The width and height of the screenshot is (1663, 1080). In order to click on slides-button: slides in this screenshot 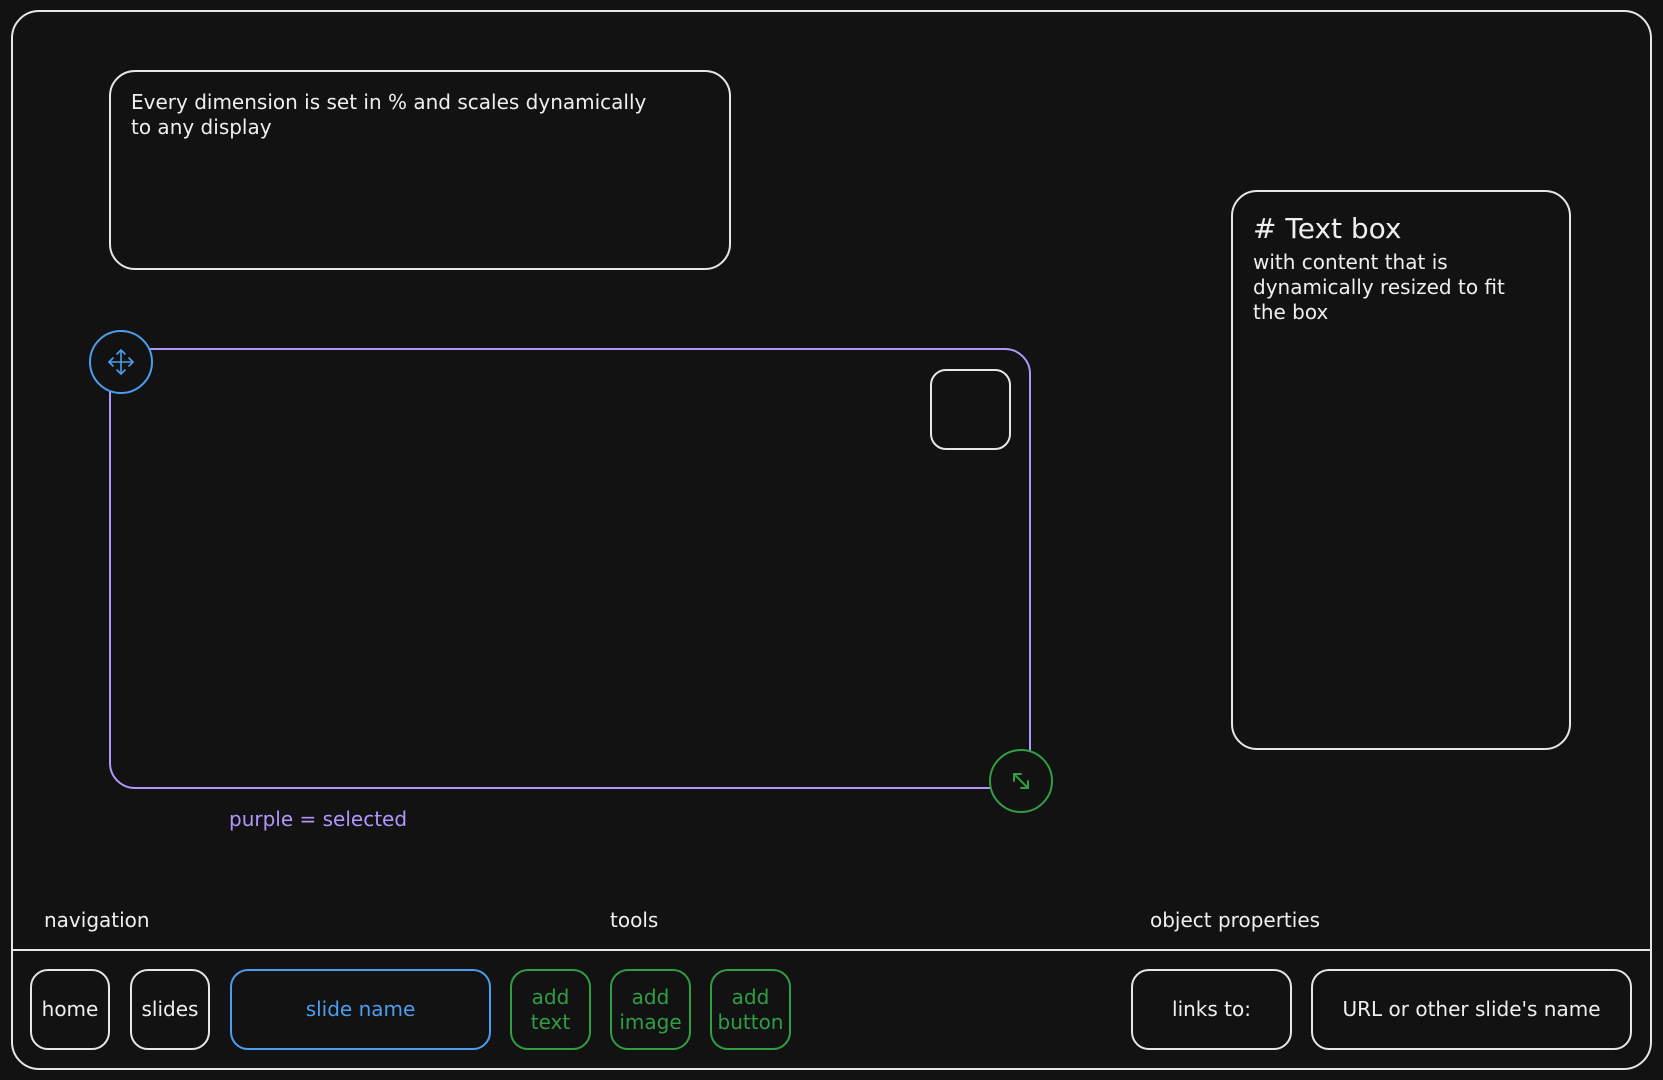, I will do `click(170, 1009)`.